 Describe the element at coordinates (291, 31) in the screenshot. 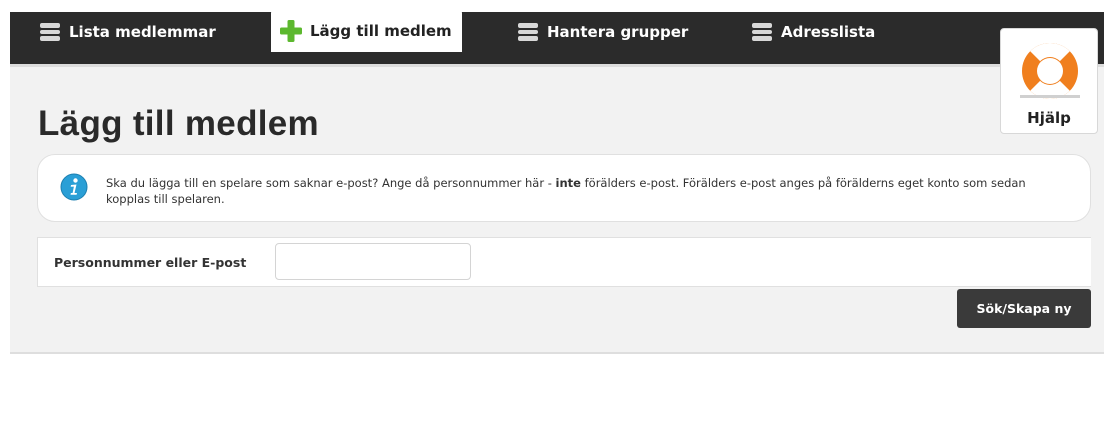

I see `plus-icon` at that location.